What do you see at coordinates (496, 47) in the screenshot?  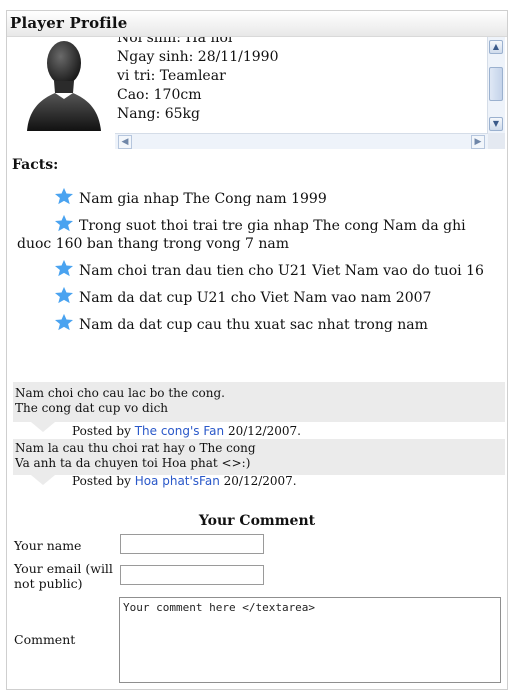 I see `scroll-up-icon: ▲` at bounding box center [496, 47].